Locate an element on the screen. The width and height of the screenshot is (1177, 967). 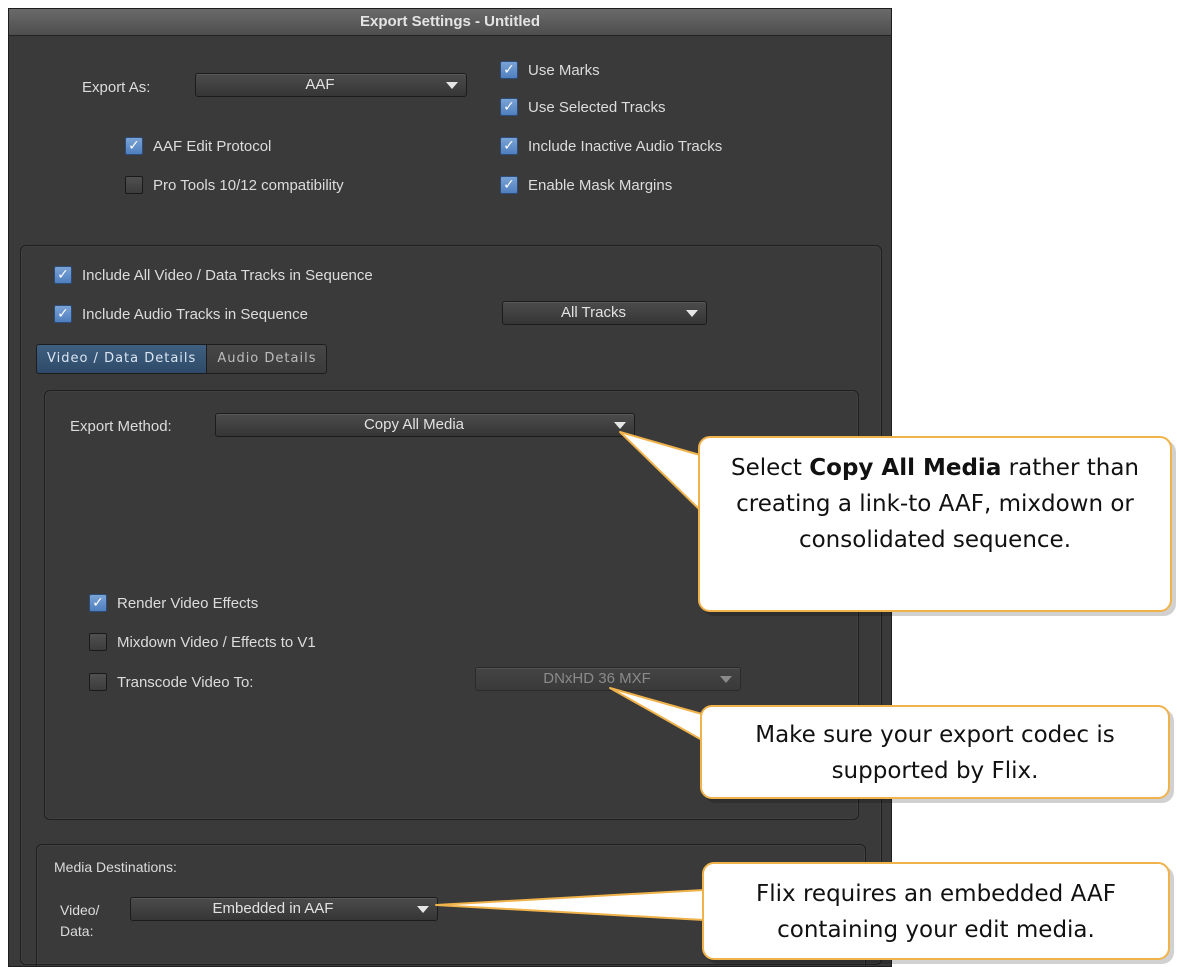
media-destinations-title: Media Destinations: is located at coordinates (115, 867).